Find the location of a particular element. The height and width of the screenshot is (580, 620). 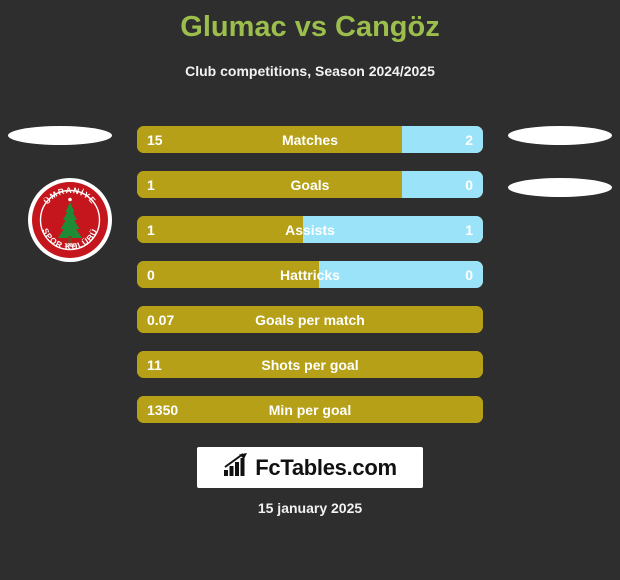

svg-text: 1986 is located at coordinates (69, 246).